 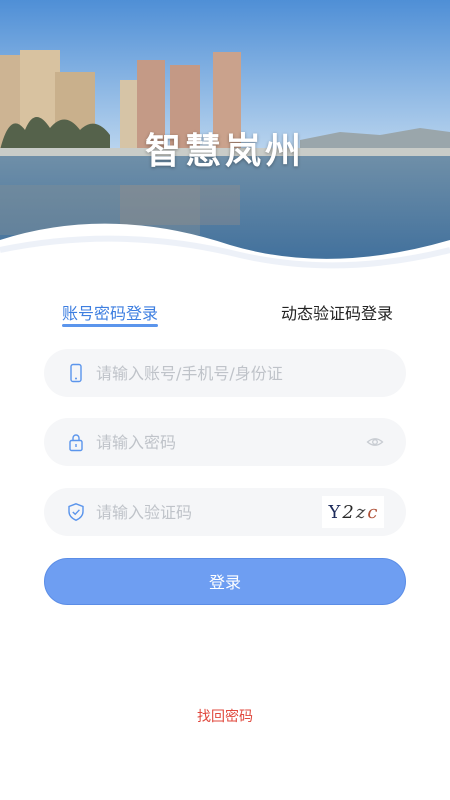 I want to click on account-input, so click(x=211, y=373).